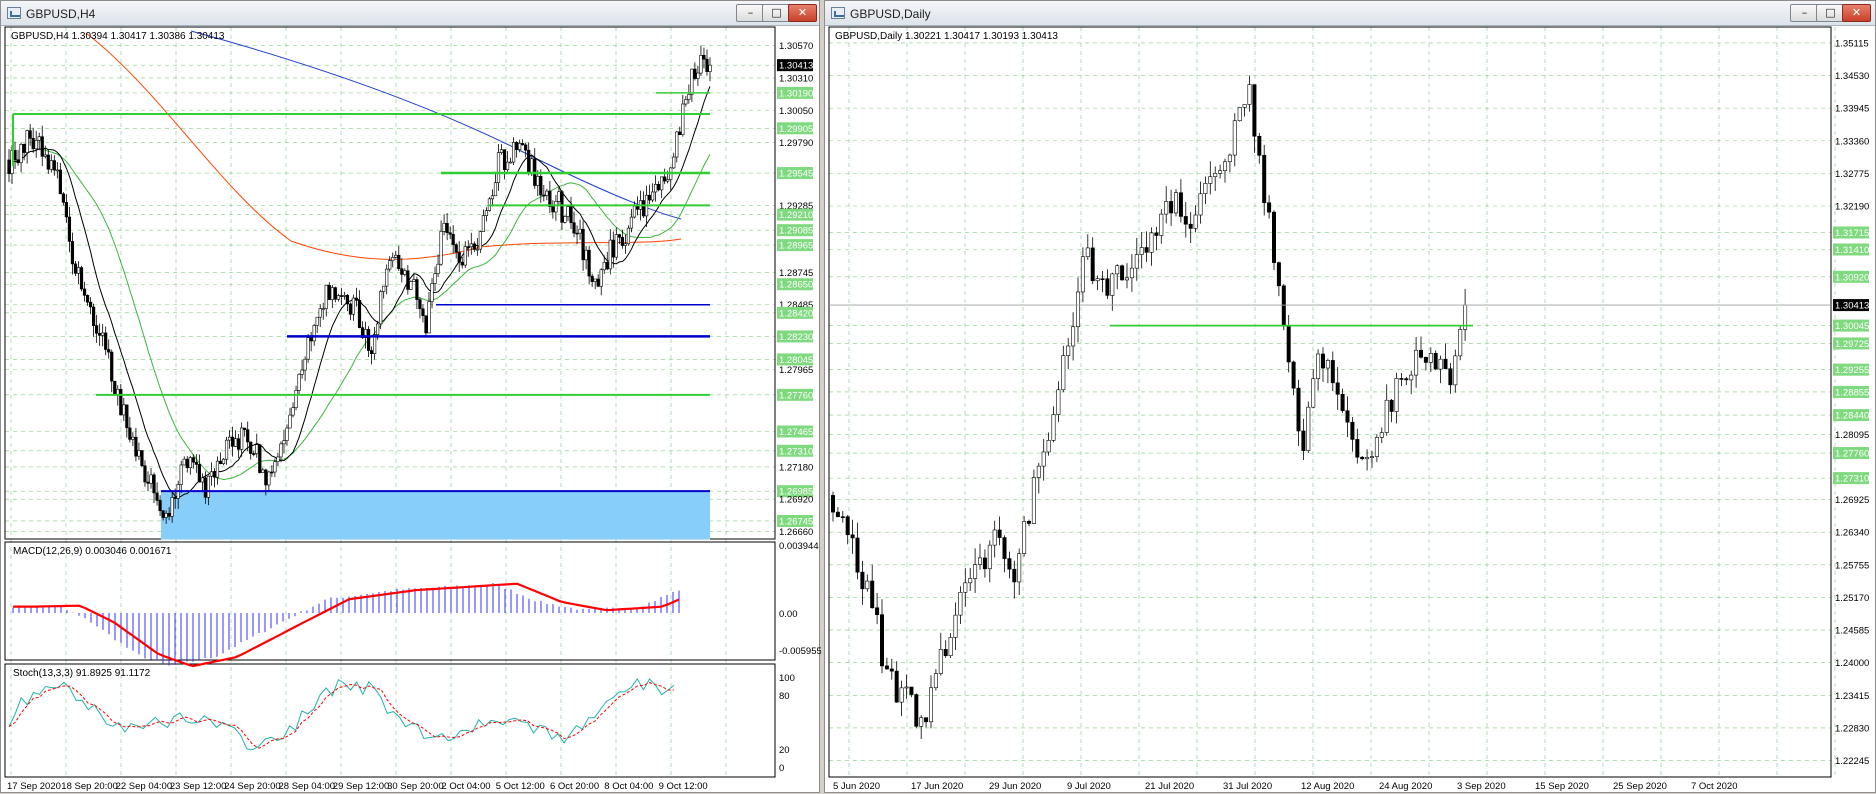 The image size is (1876, 794). I want to click on price-label: 1.29085, so click(796, 231).